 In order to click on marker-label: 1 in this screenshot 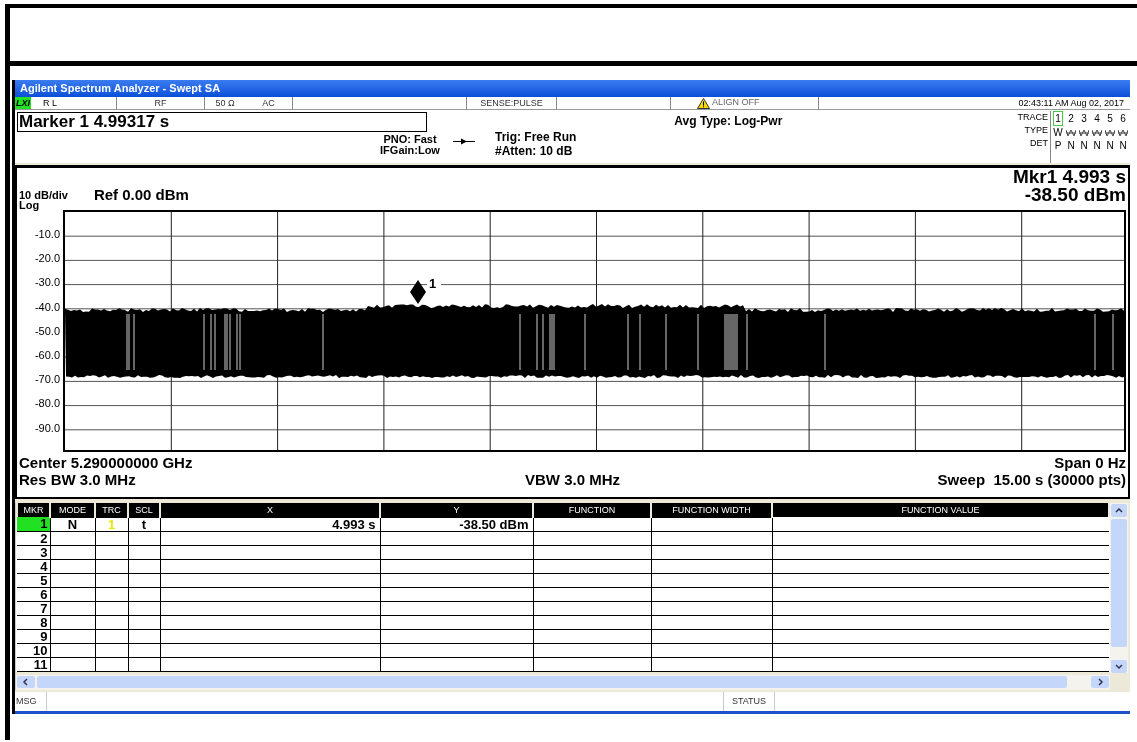, I will do `click(433, 283)`.